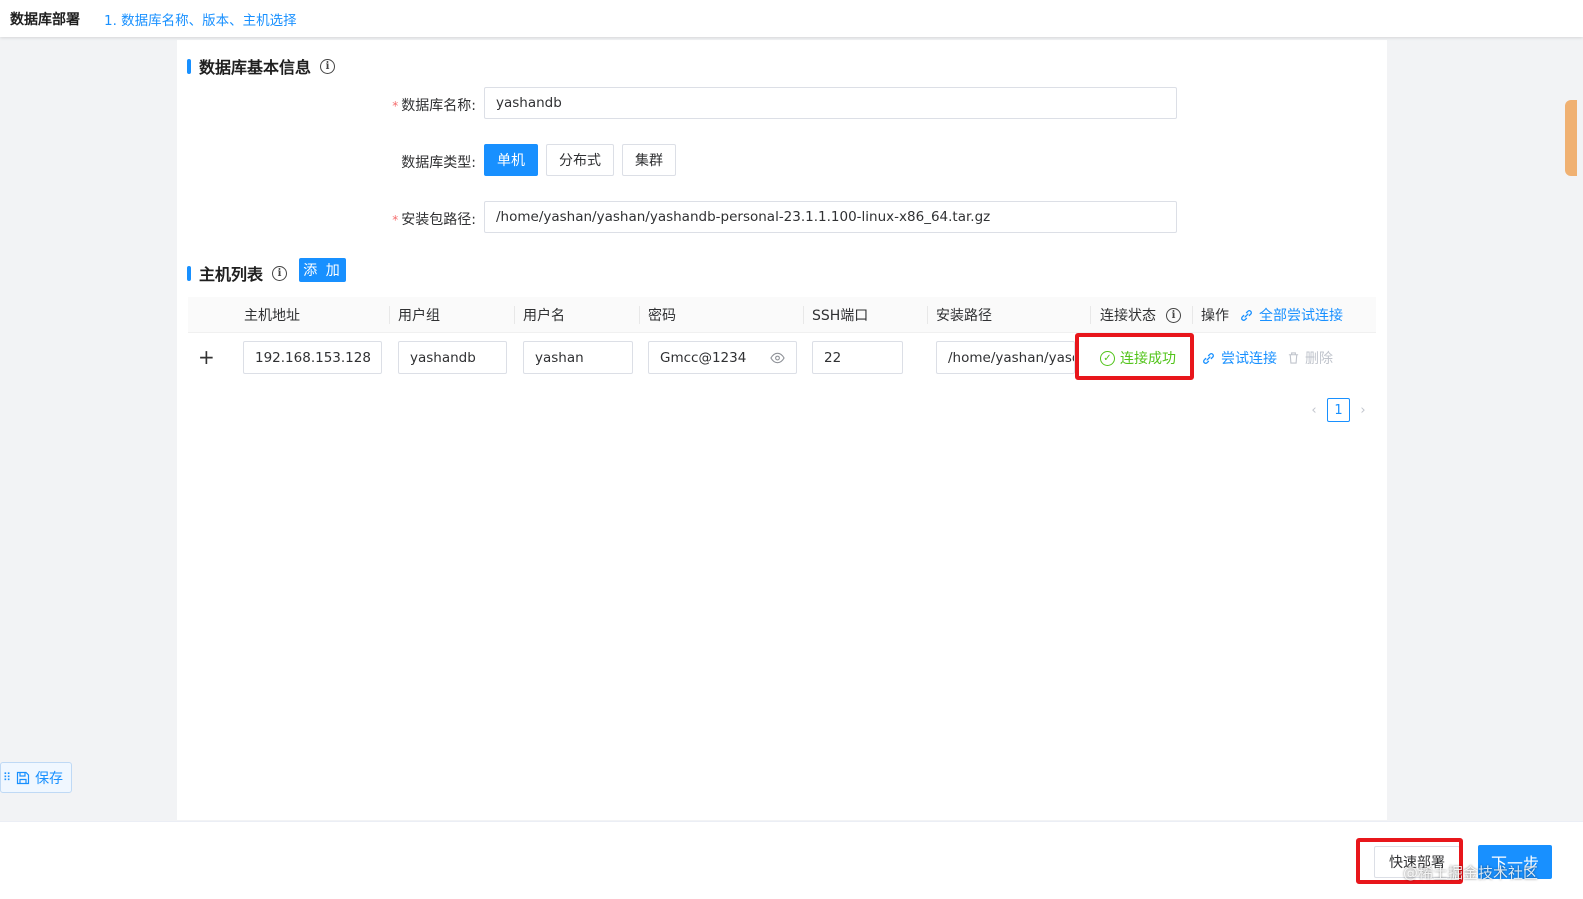 Image resolution: width=1583 pixels, height=899 pixels. What do you see at coordinates (544, 316) in the screenshot?
I see `column-user: 用户名` at bounding box center [544, 316].